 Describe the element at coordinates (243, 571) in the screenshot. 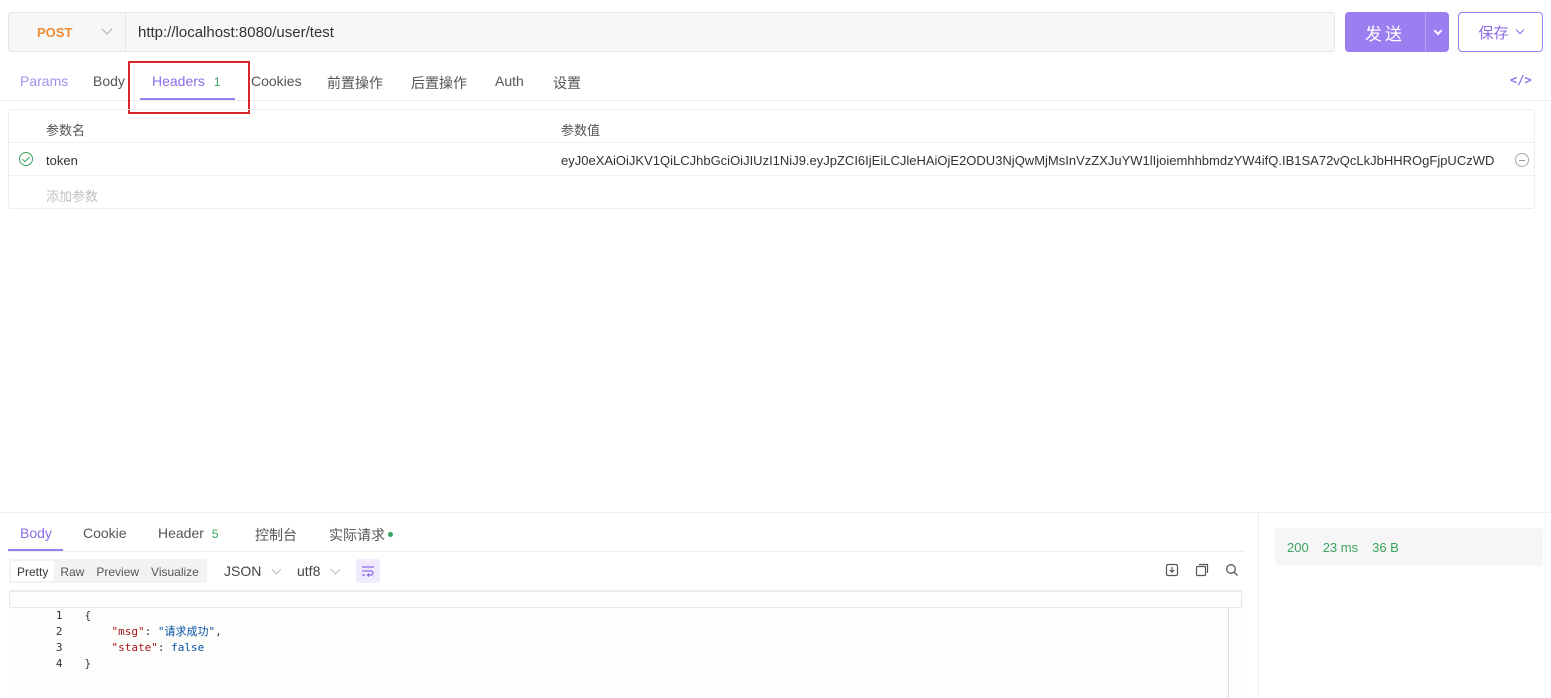

I see `type-select-value: JSON` at that location.